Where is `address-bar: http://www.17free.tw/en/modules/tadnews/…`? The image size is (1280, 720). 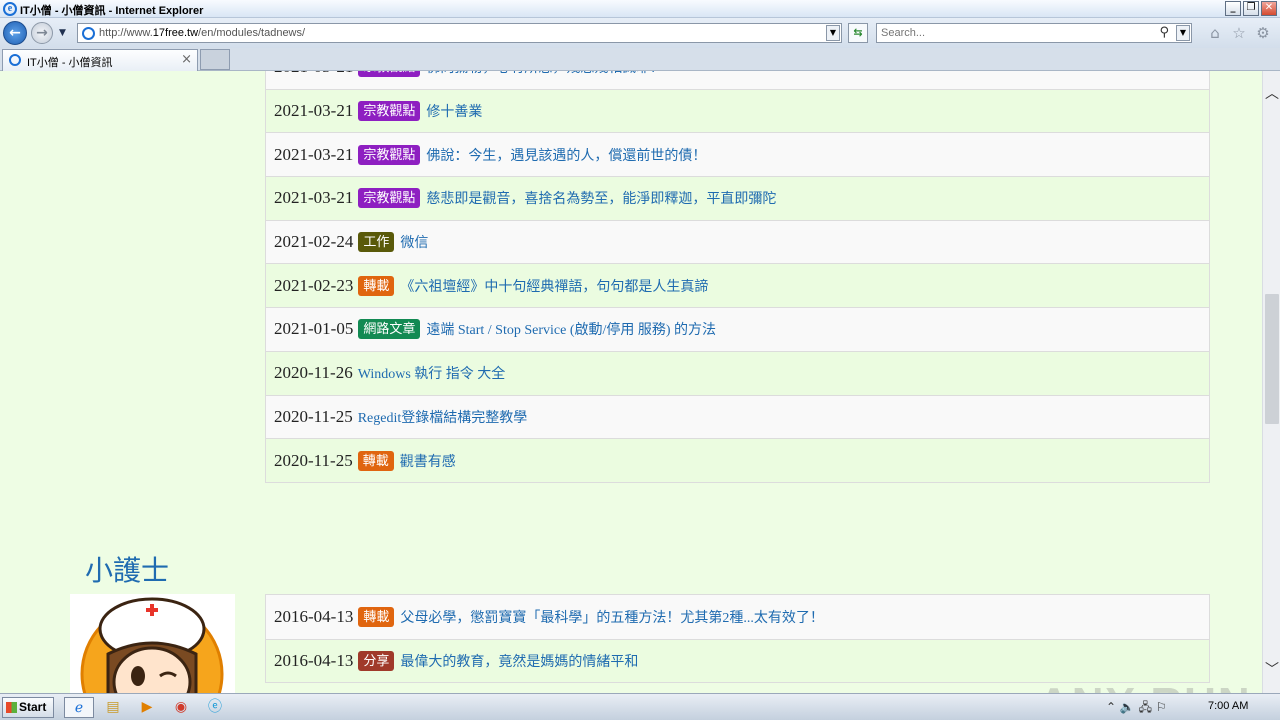
address-bar: http://www.17free.tw/en/modules/tadnews/… is located at coordinates (459, 33).